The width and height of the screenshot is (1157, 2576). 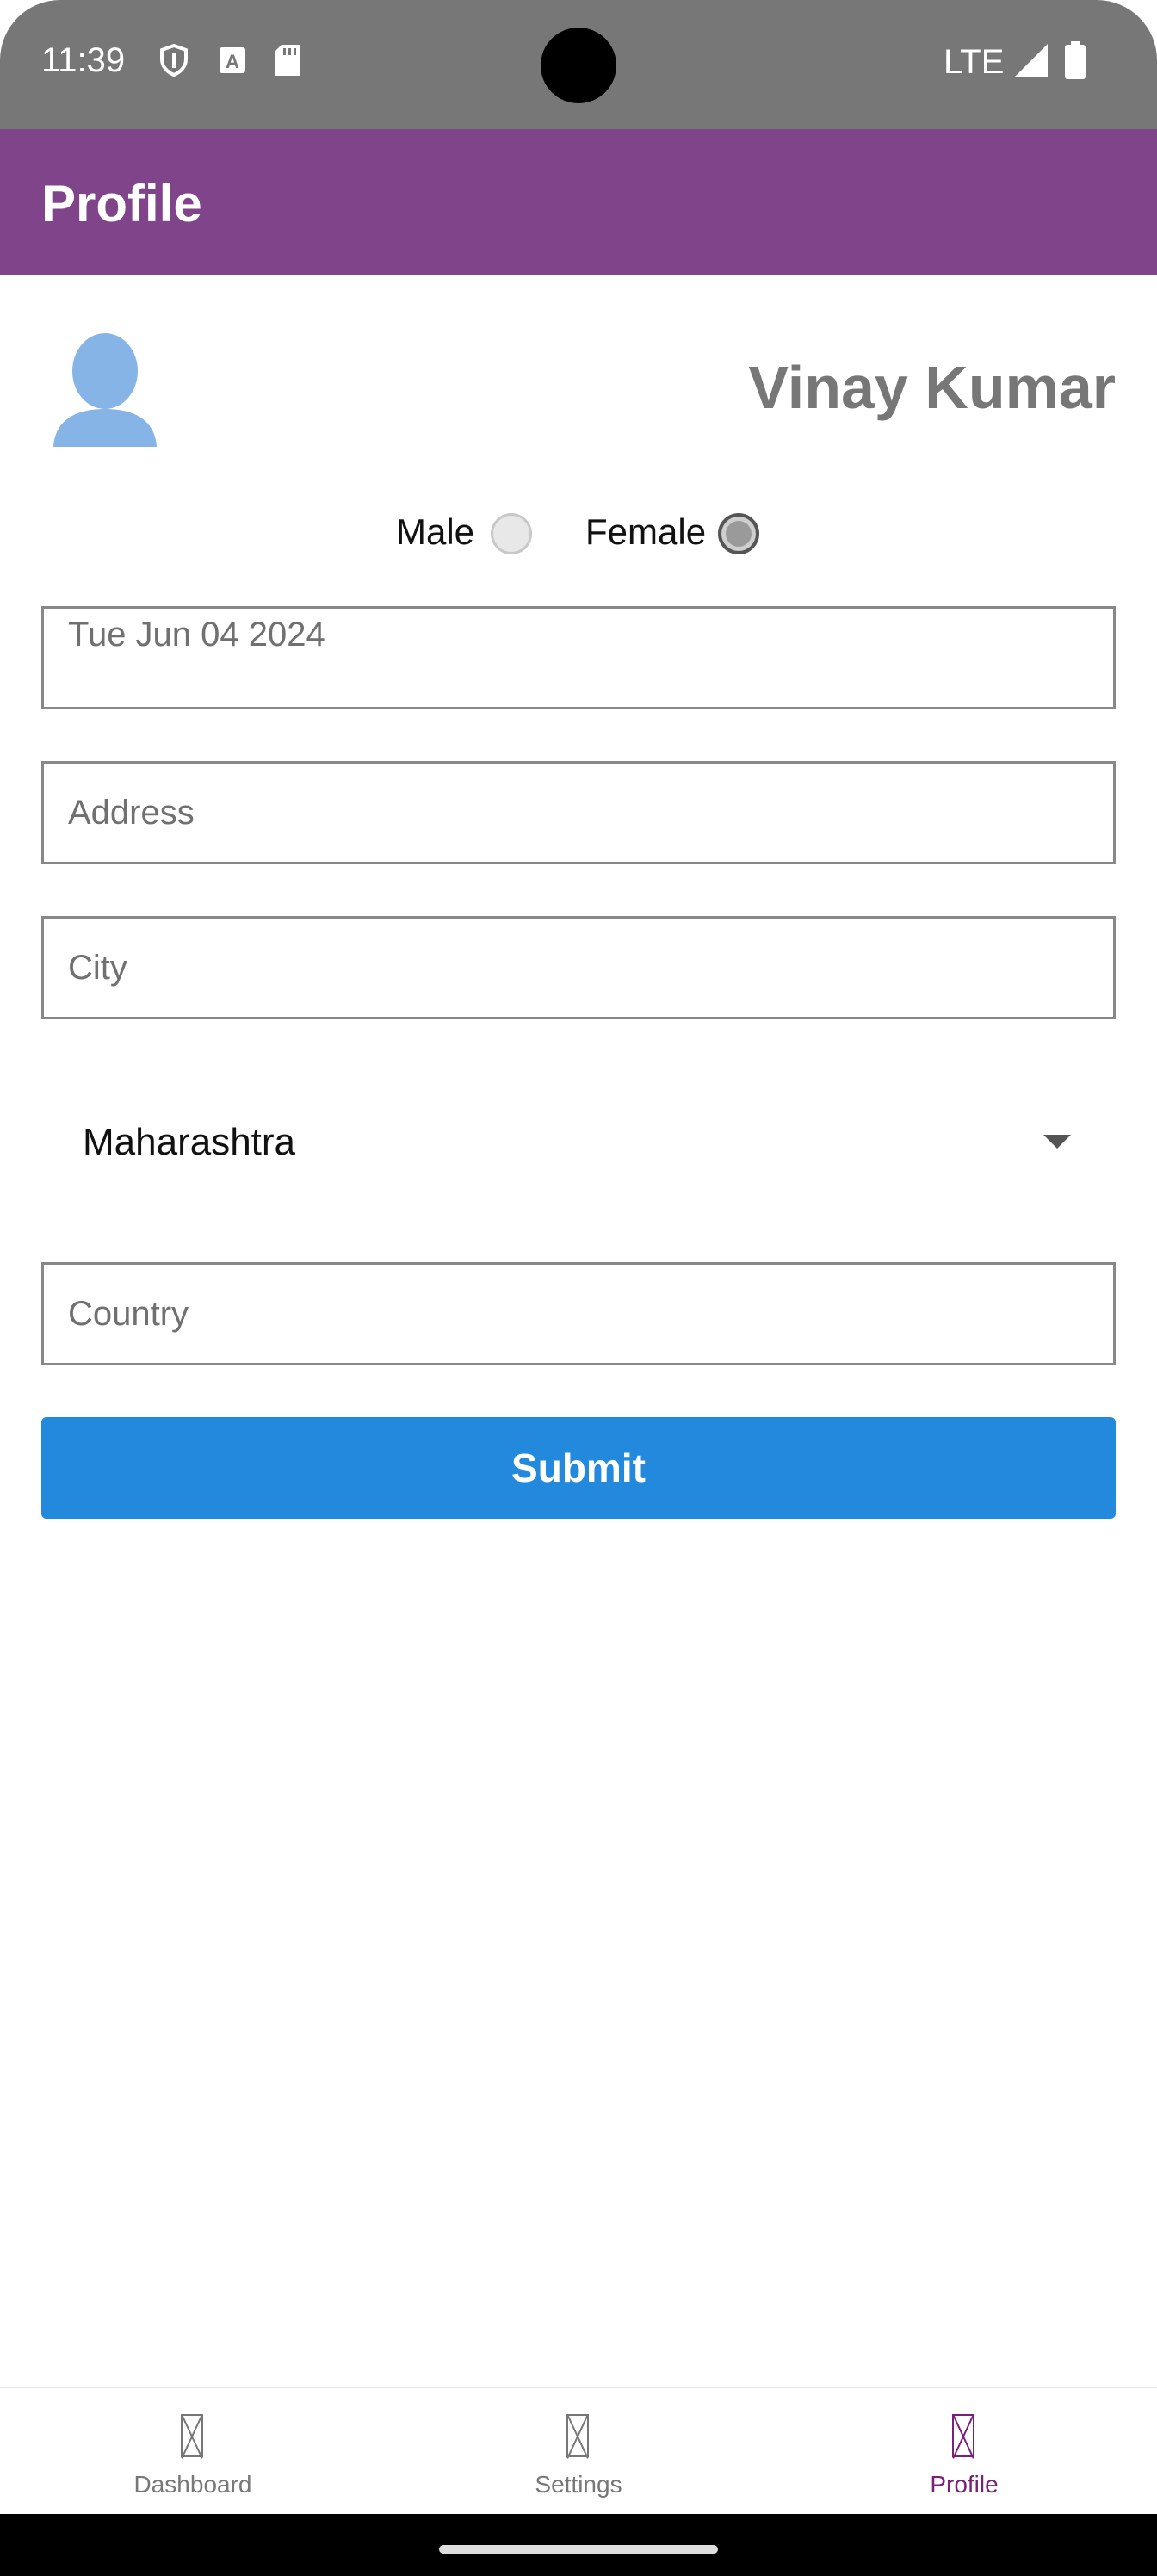 I want to click on page-title: Profile, so click(x=122, y=204).